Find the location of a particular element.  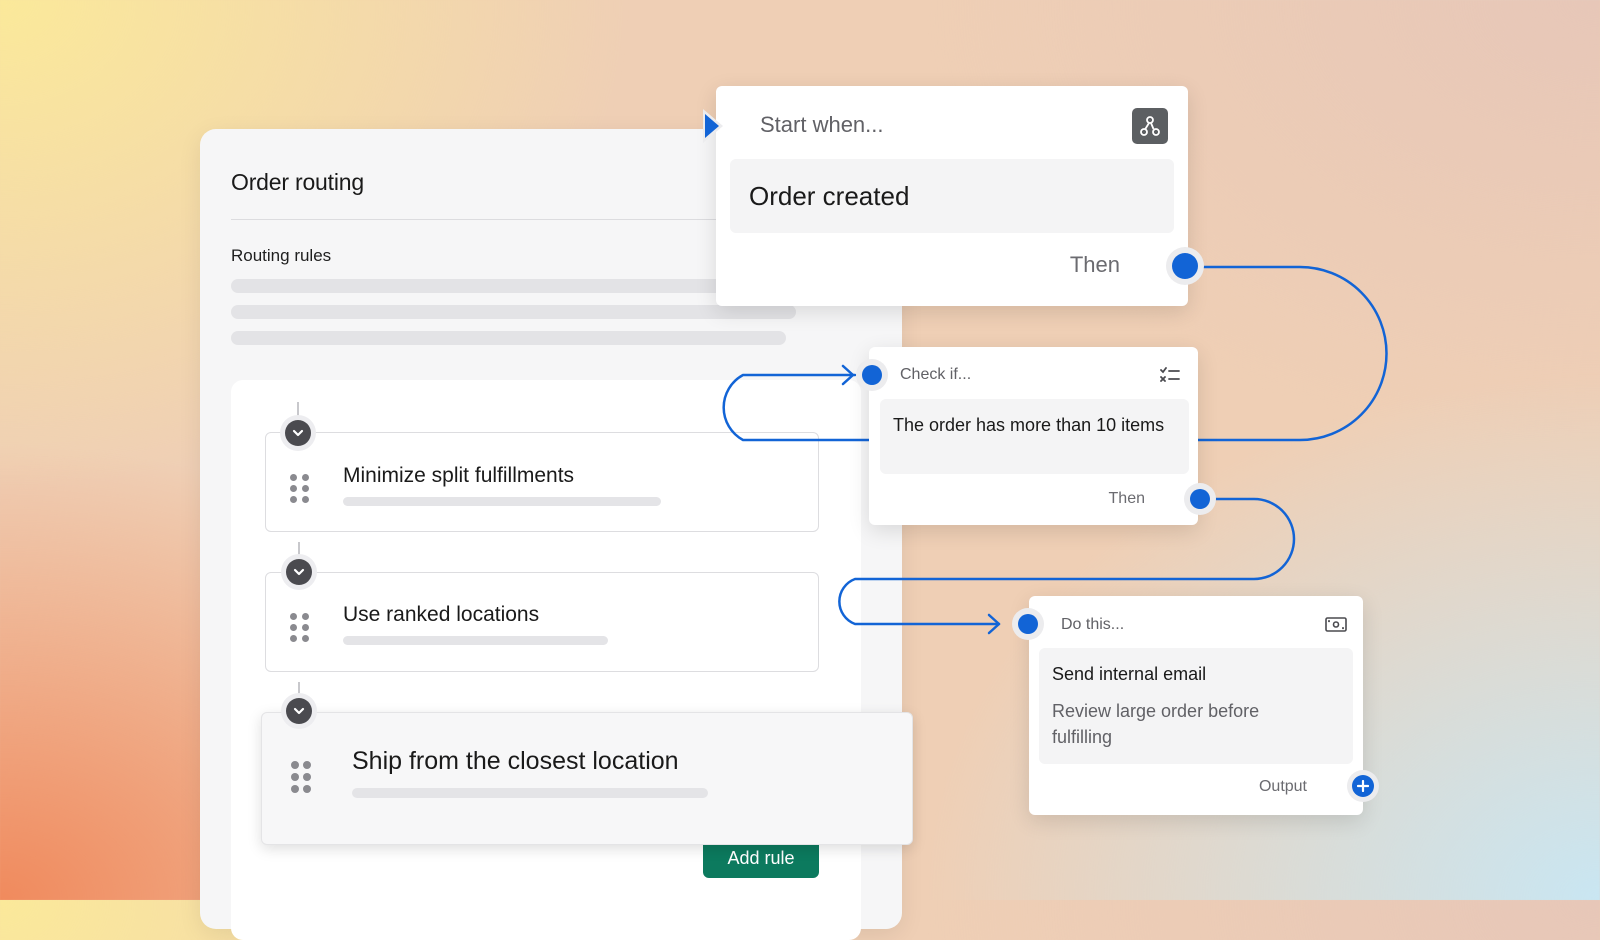

condition-label: The order has more than 10 items is located at coordinates (1029, 425).